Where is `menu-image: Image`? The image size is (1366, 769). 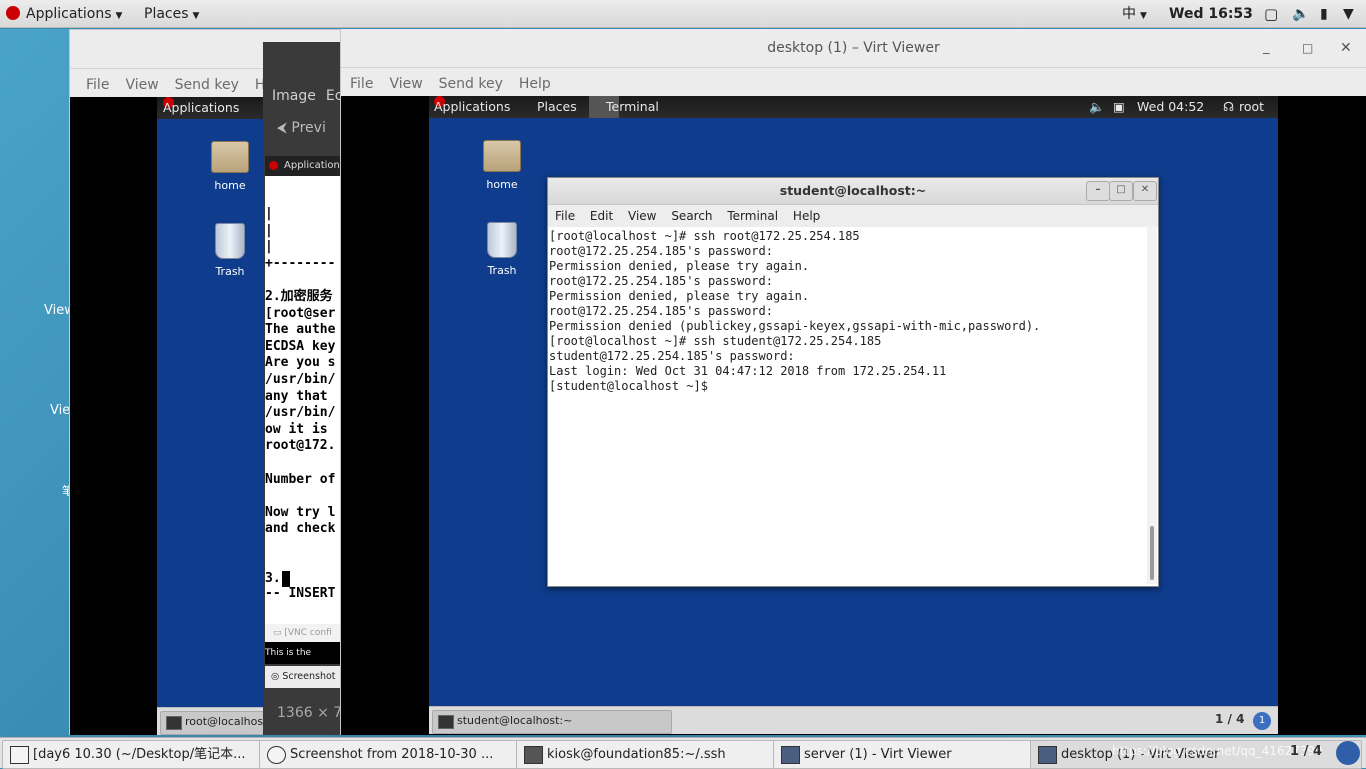
menu-image: Image is located at coordinates (294, 96).